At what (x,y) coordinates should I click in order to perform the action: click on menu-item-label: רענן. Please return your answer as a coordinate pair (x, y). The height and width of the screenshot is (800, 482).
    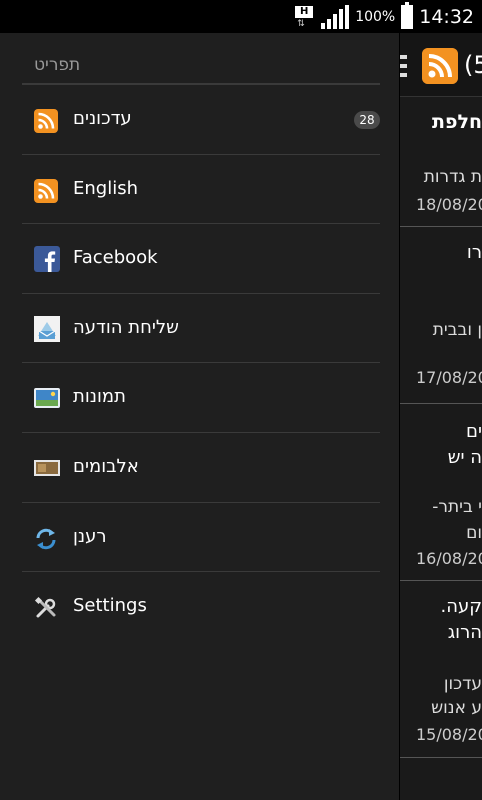
    Looking at the image, I should click on (90, 536).